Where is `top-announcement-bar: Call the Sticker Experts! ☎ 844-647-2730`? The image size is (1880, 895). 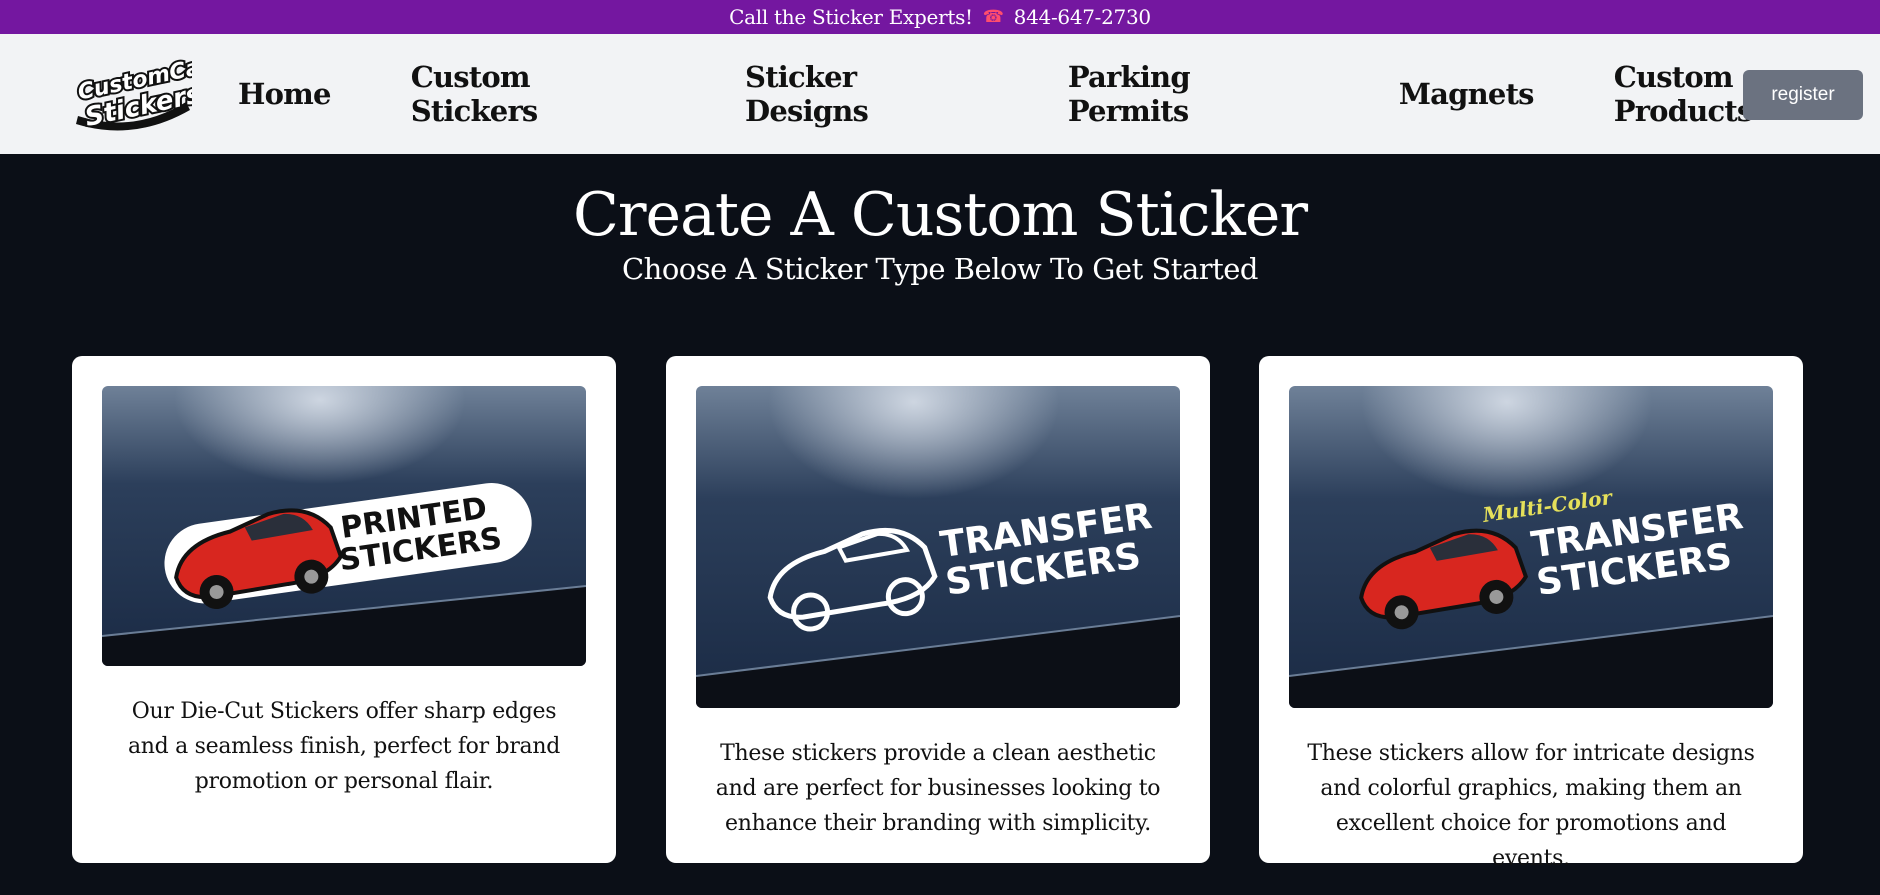
top-announcement-bar: Call the Sticker Experts! ☎ 844-647-2730 is located at coordinates (940, 17).